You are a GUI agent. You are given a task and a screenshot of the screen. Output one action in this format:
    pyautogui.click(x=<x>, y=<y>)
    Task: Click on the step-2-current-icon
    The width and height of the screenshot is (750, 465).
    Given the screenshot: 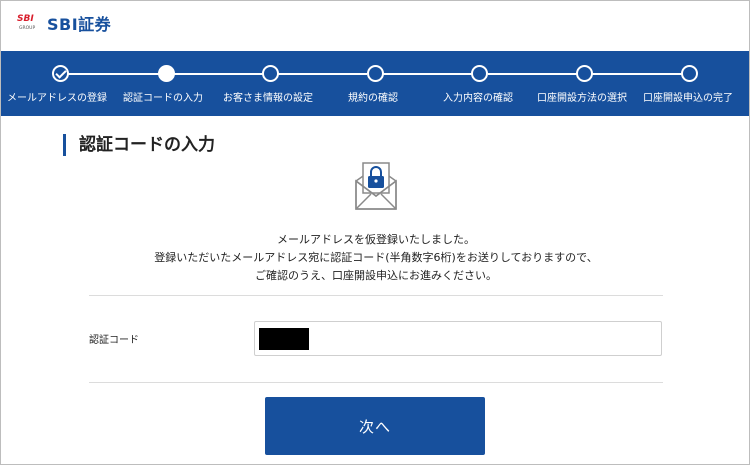 What is the action you would take?
    pyautogui.click(x=166, y=73)
    